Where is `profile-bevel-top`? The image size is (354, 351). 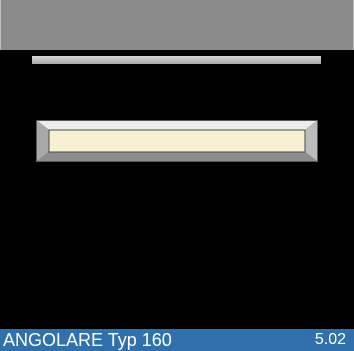 profile-bevel-top is located at coordinates (177, 125).